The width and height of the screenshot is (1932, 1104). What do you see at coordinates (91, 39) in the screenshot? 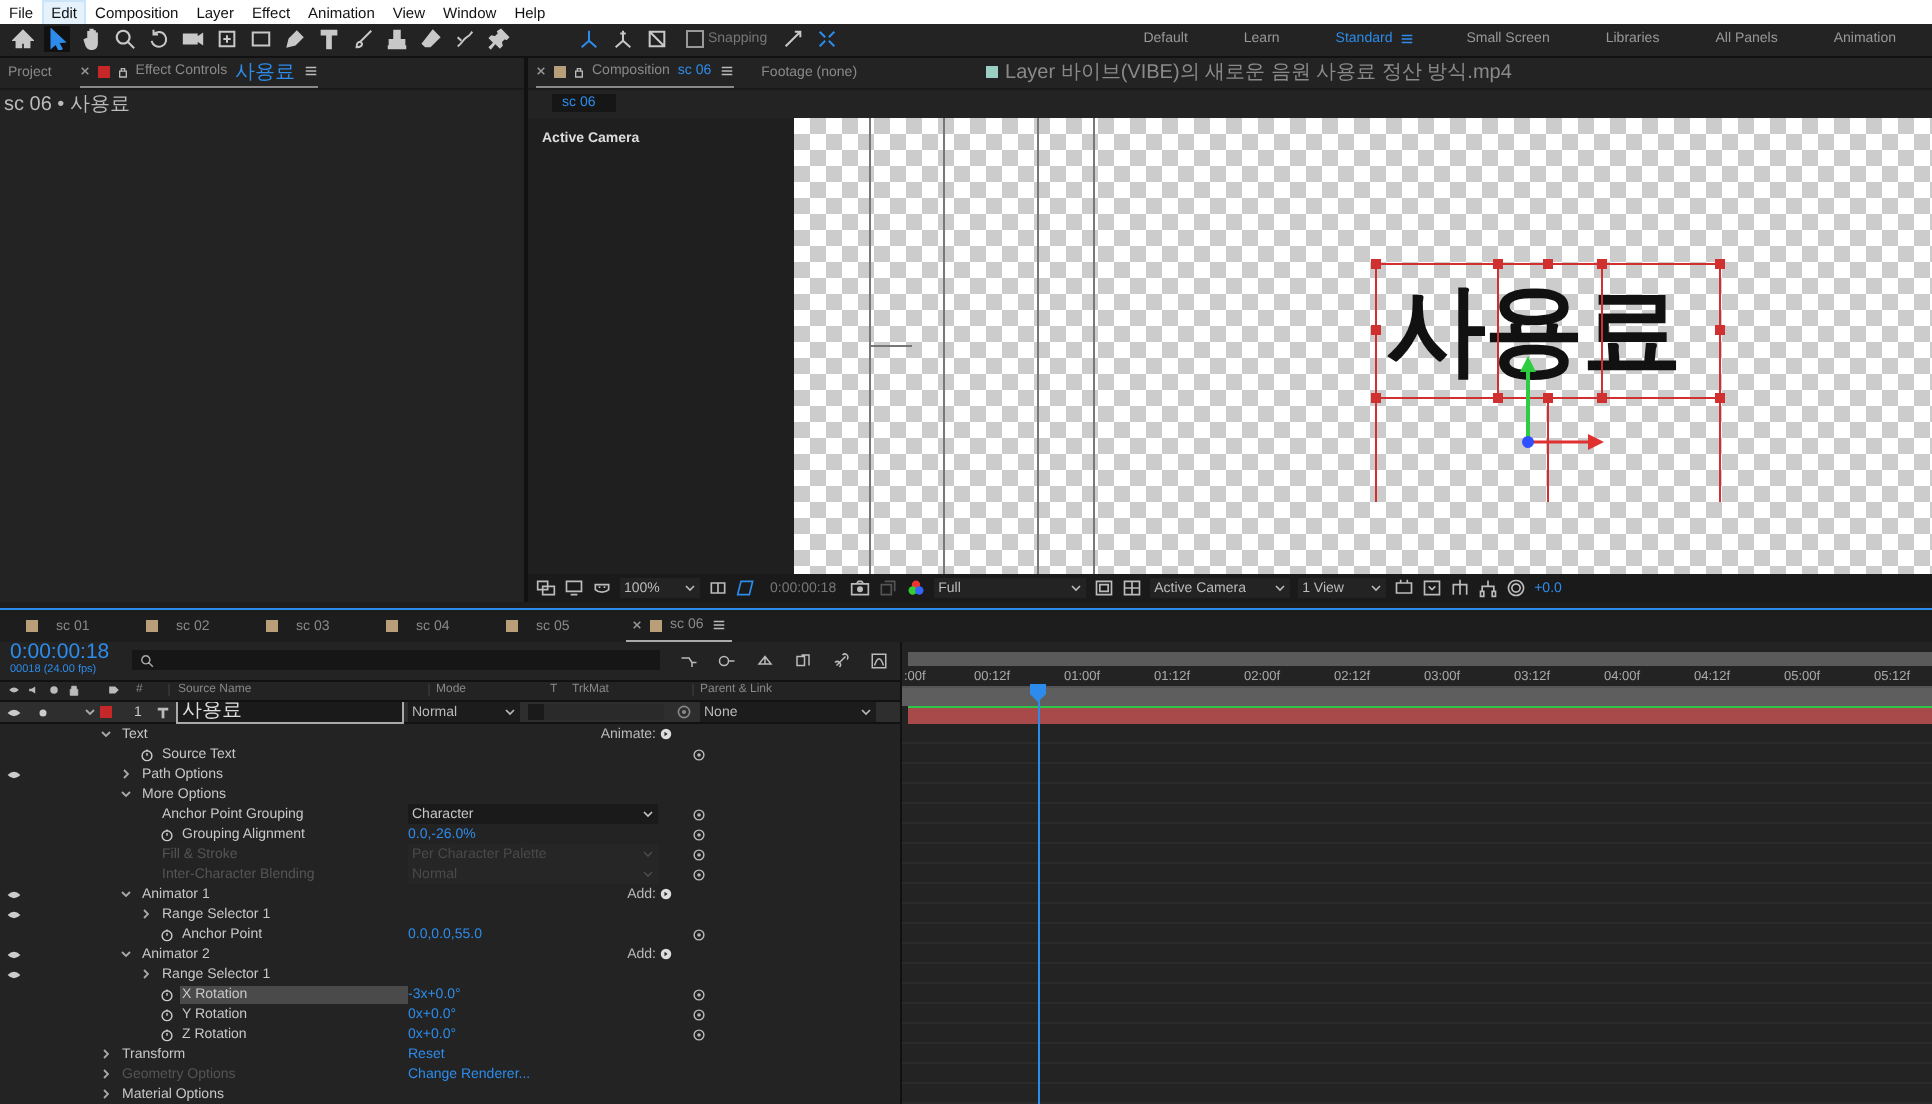
I see `hand-icon` at bounding box center [91, 39].